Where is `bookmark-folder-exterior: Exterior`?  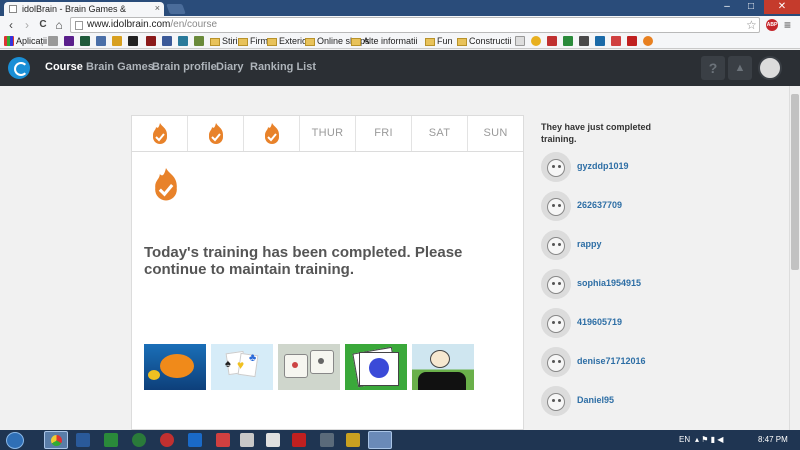 bookmark-folder-exterior: Exterior is located at coordinates (288, 41).